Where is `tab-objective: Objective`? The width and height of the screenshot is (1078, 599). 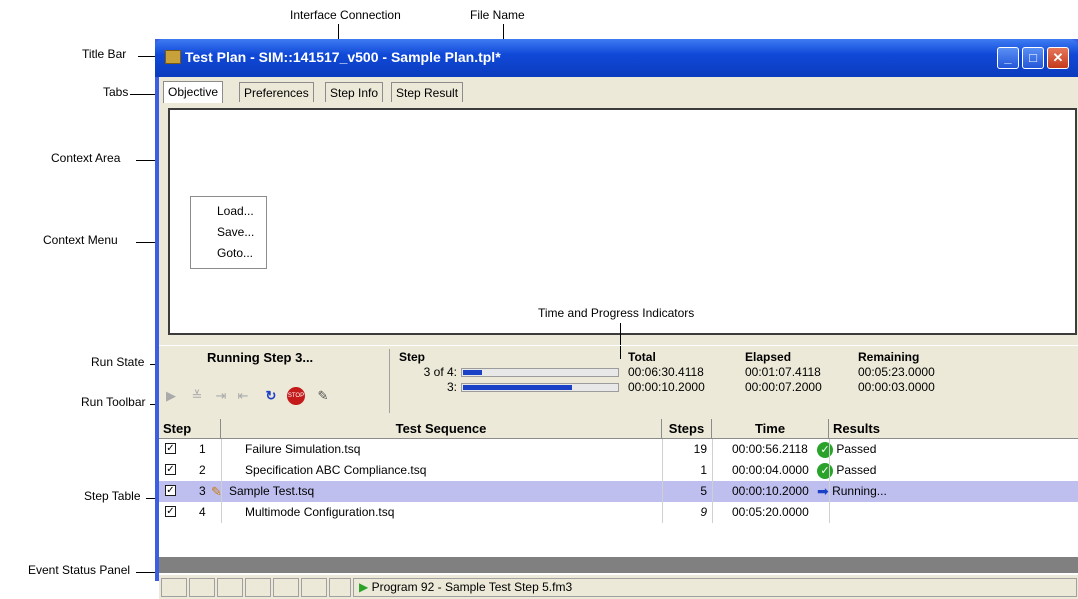 tab-objective: Objective is located at coordinates (193, 92).